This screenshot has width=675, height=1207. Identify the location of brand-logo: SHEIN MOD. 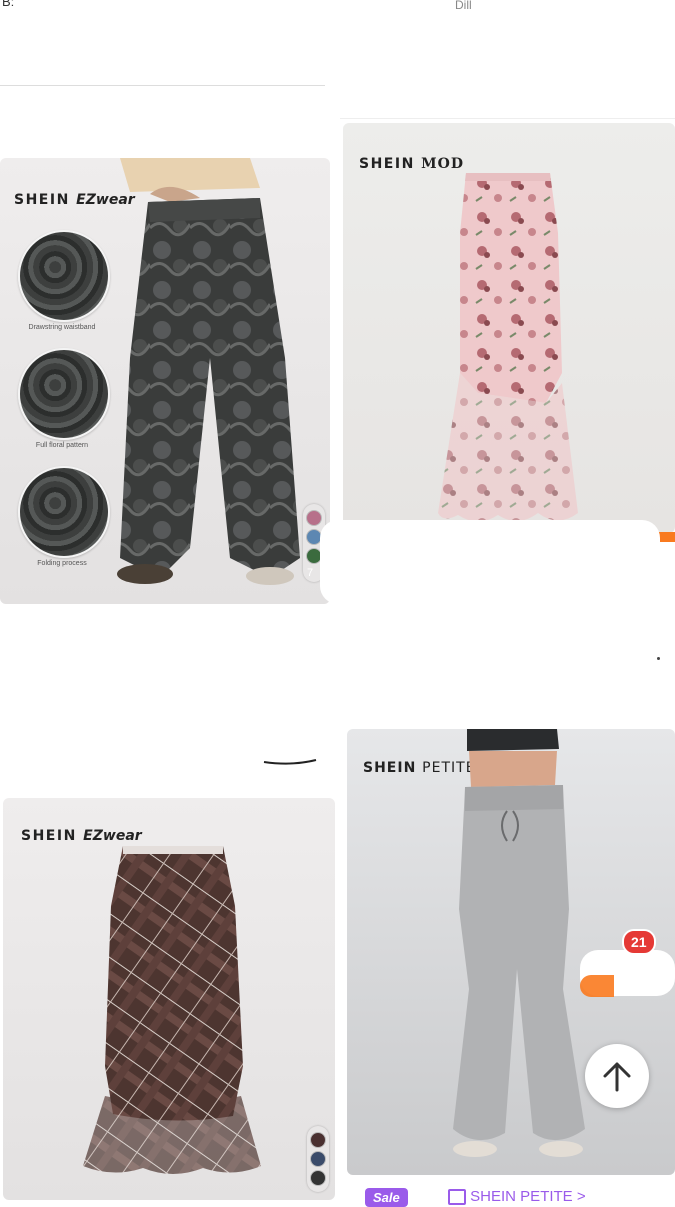
(412, 164).